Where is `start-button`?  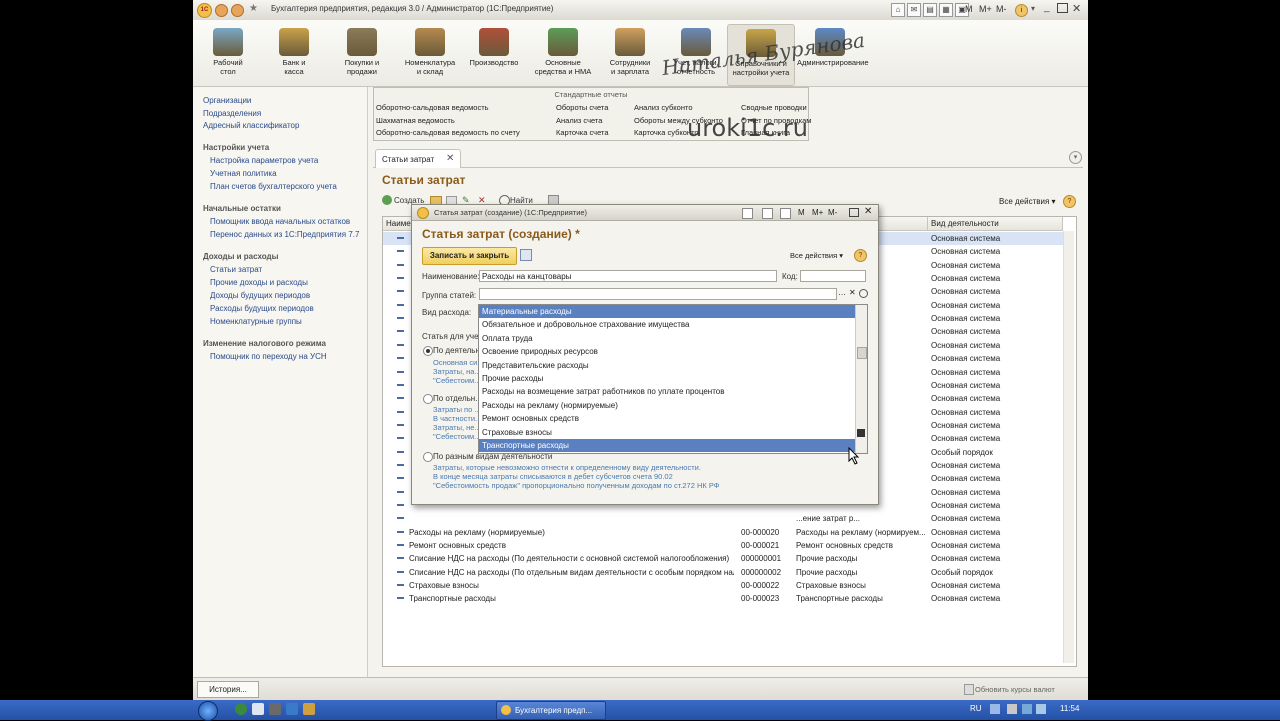 start-button is located at coordinates (207, 710).